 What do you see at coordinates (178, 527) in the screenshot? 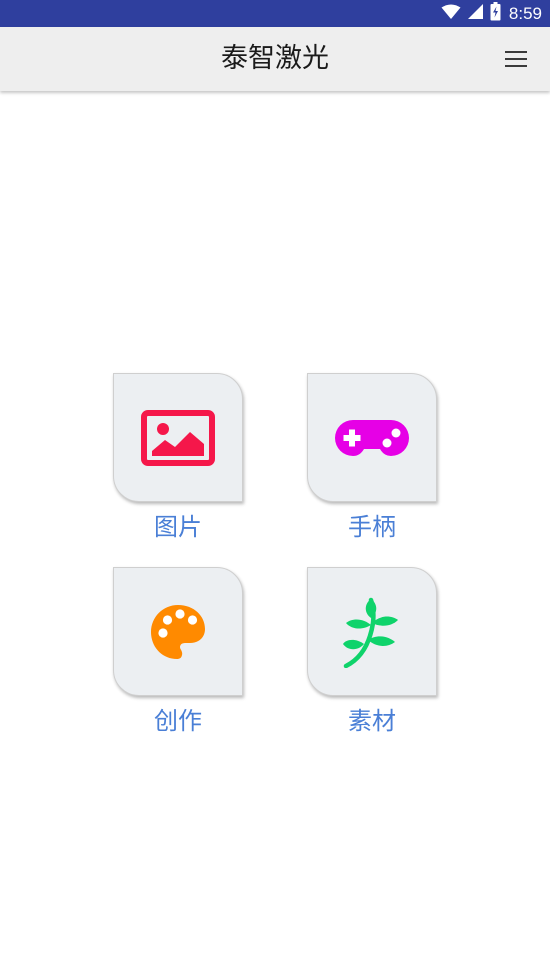
I see `tile-label: 图片` at bounding box center [178, 527].